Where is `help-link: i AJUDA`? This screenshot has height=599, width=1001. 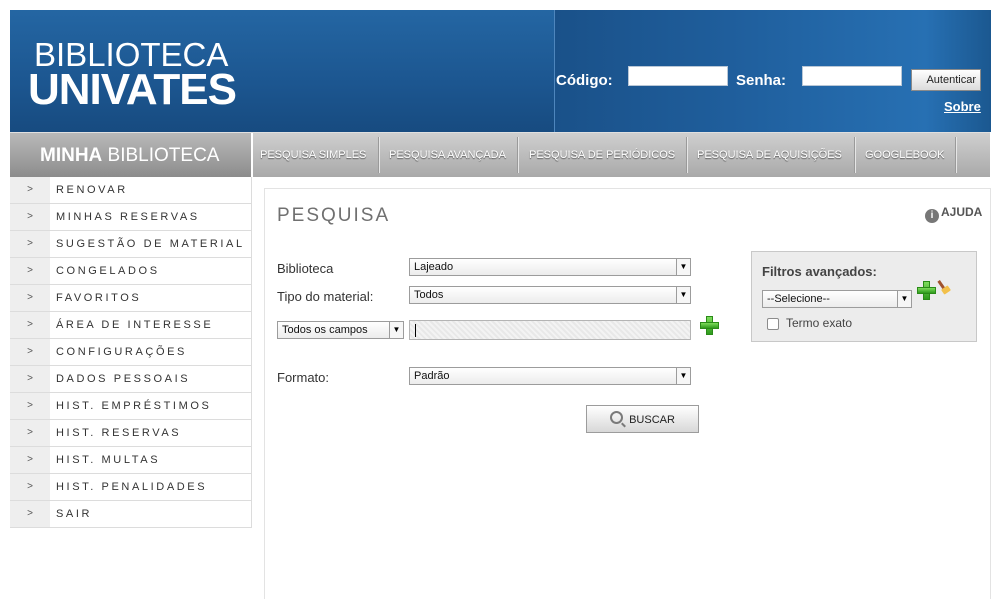
help-link: i AJUDA is located at coordinates (953, 214).